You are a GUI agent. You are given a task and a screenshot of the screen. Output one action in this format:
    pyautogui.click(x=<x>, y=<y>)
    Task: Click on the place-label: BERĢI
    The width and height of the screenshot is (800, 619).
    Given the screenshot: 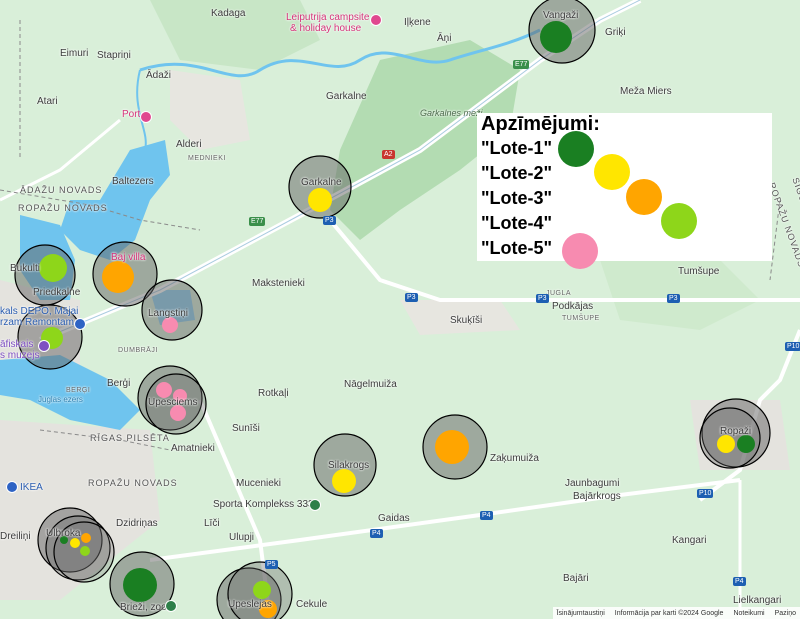 What is the action you would take?
    pyautogui.click(x=78, y=390)
    